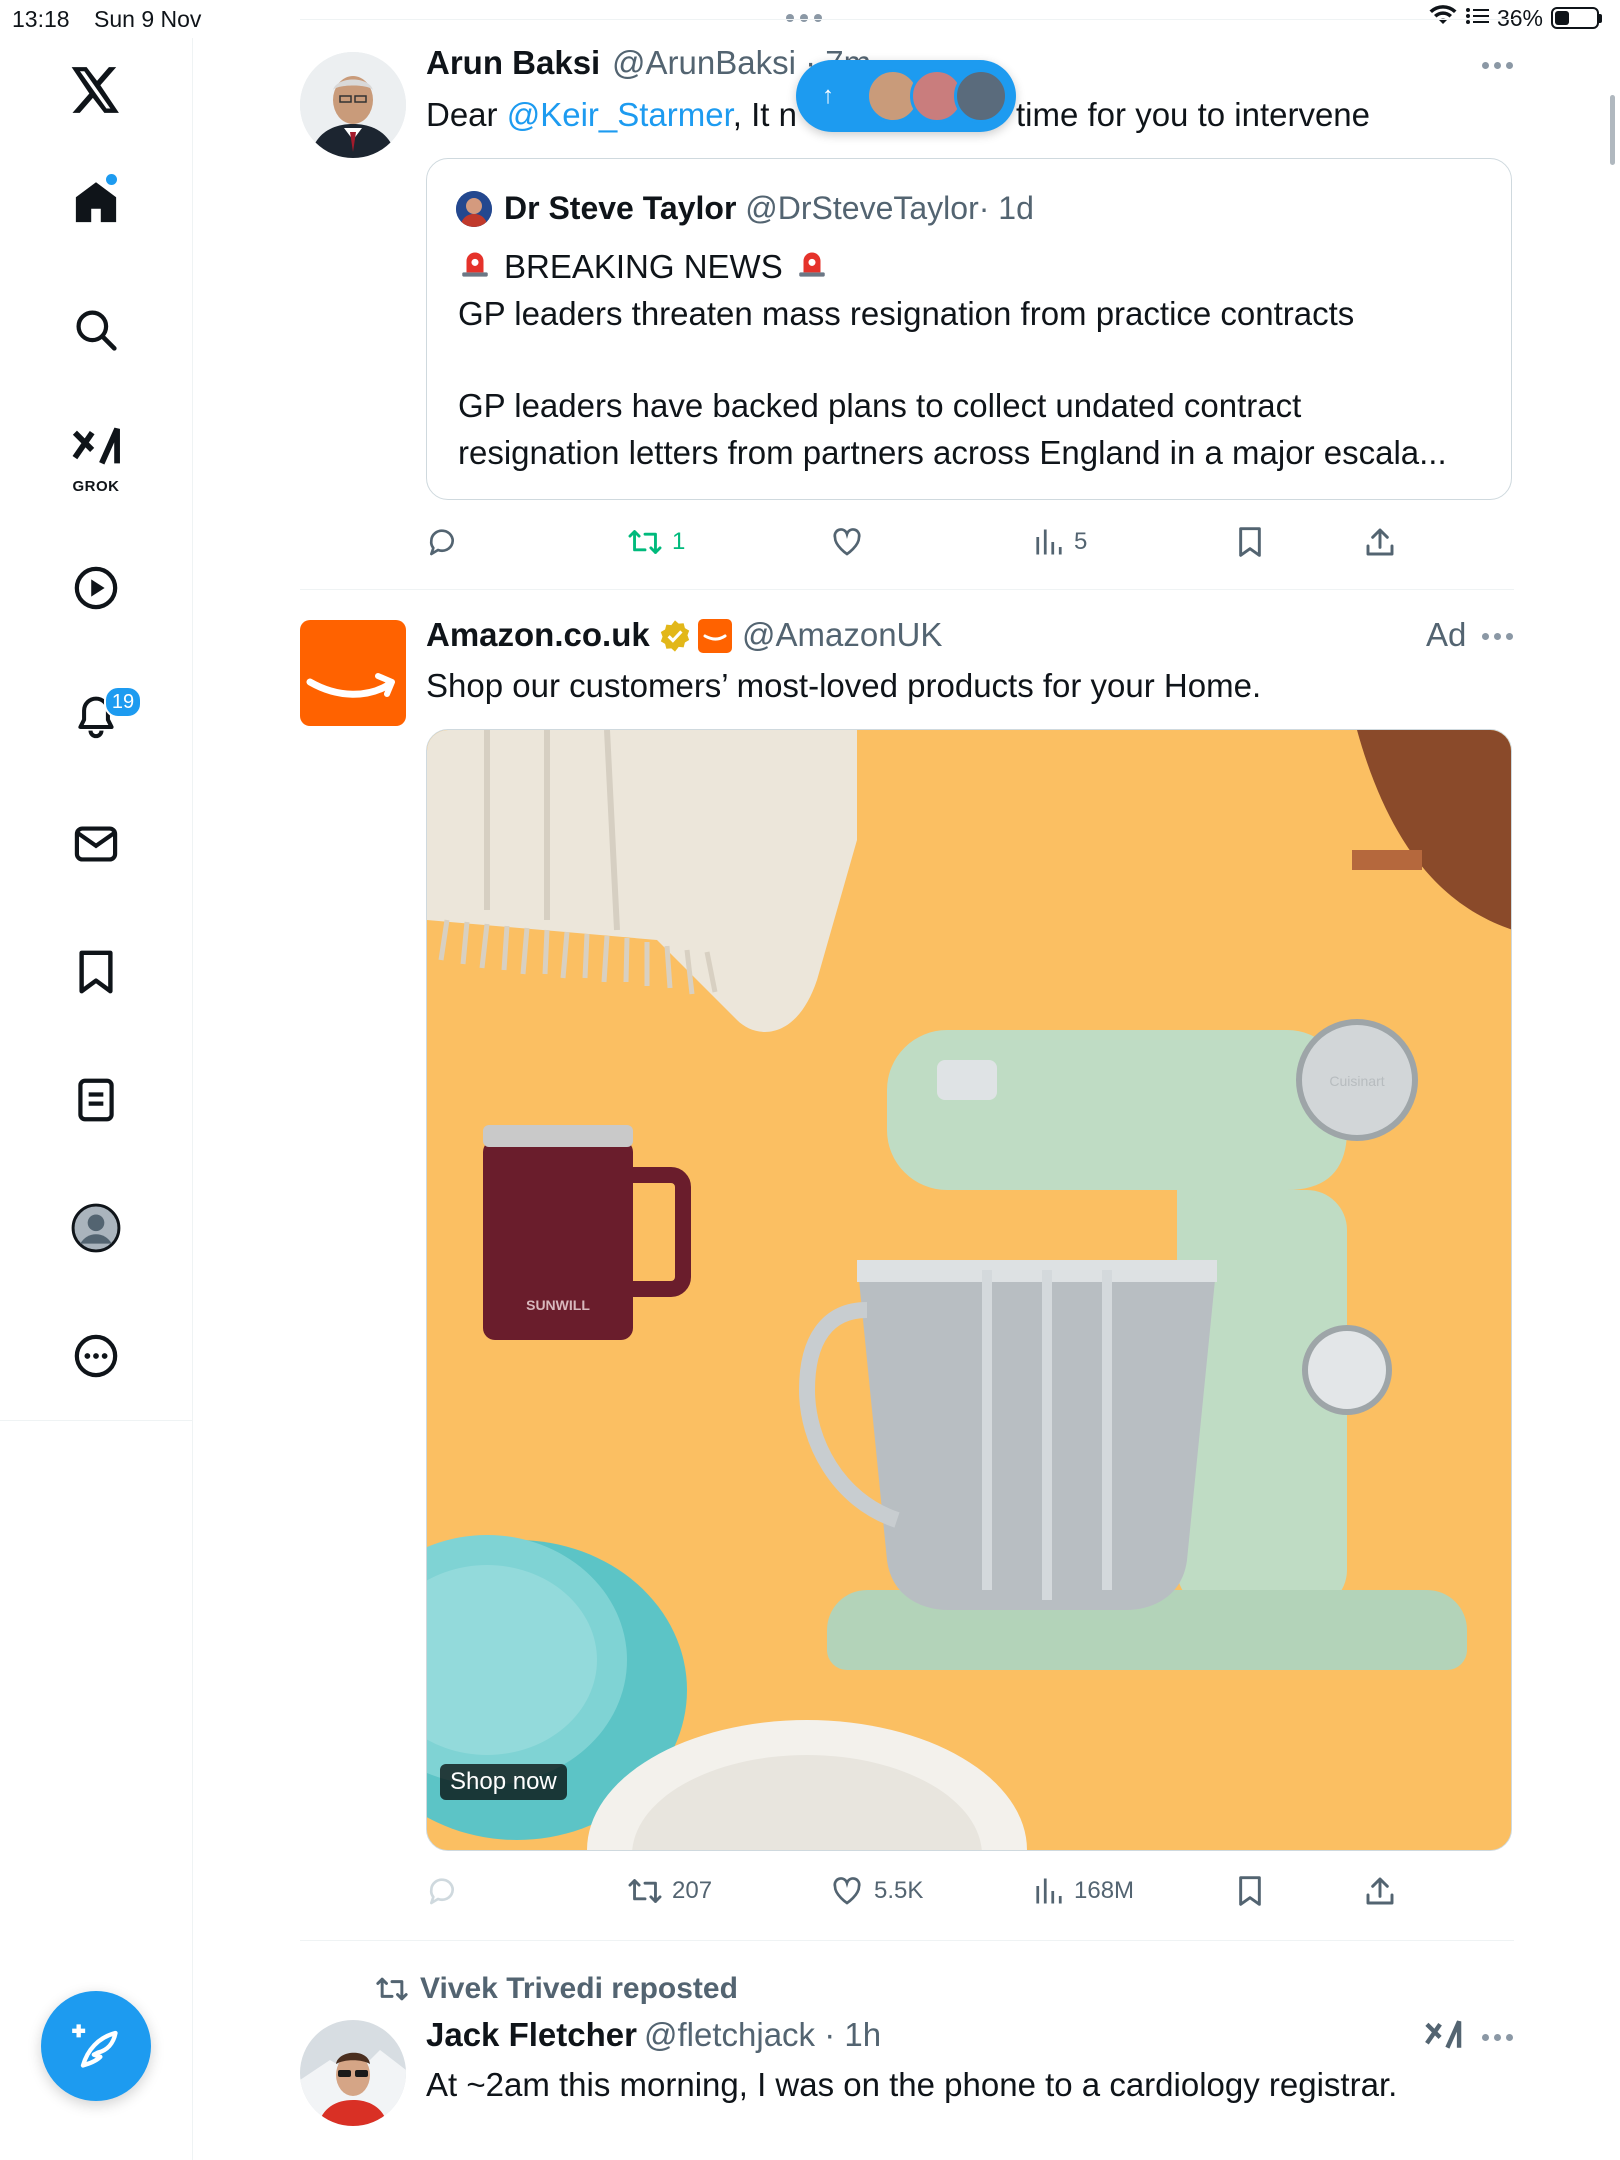  I want to click on home-unread-dot, so click(111, 179).